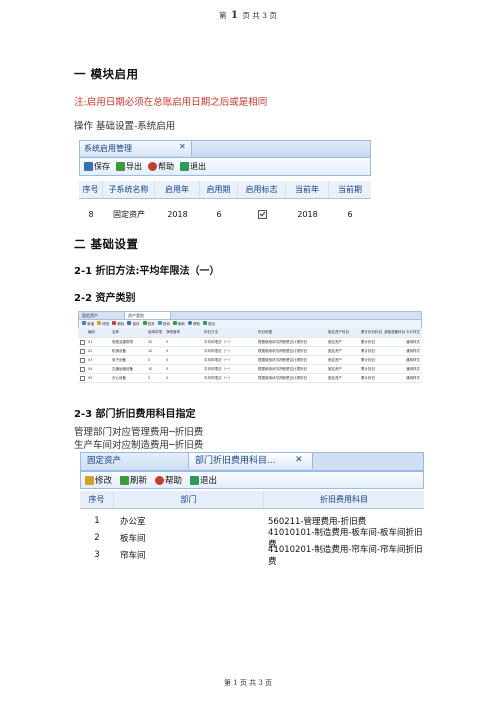 Image resolution: width=496 pixels, height=702 pixels. What do you see at coordinates (105, 298) in the screenshot?
I see `section-2-2: 2-2 资产类别` at bounding box center [105, 298].